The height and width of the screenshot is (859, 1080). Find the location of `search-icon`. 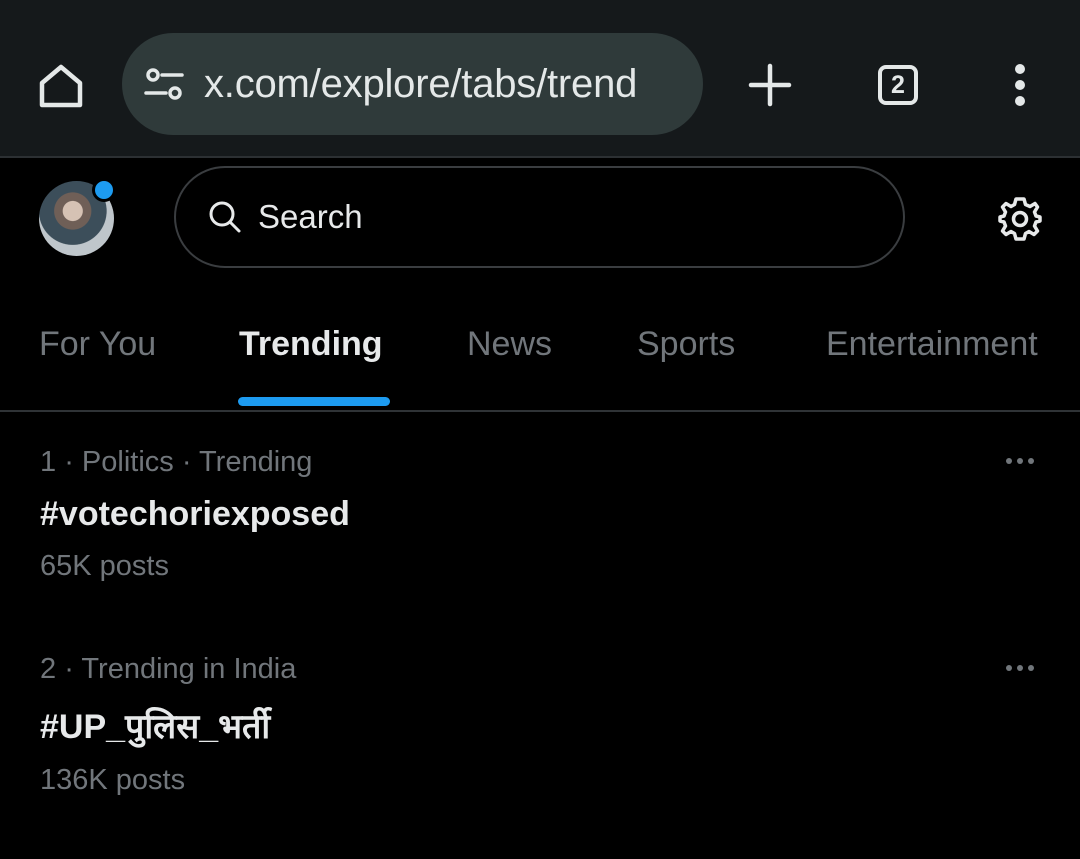

search-icon is located at coordinates (226, 217).